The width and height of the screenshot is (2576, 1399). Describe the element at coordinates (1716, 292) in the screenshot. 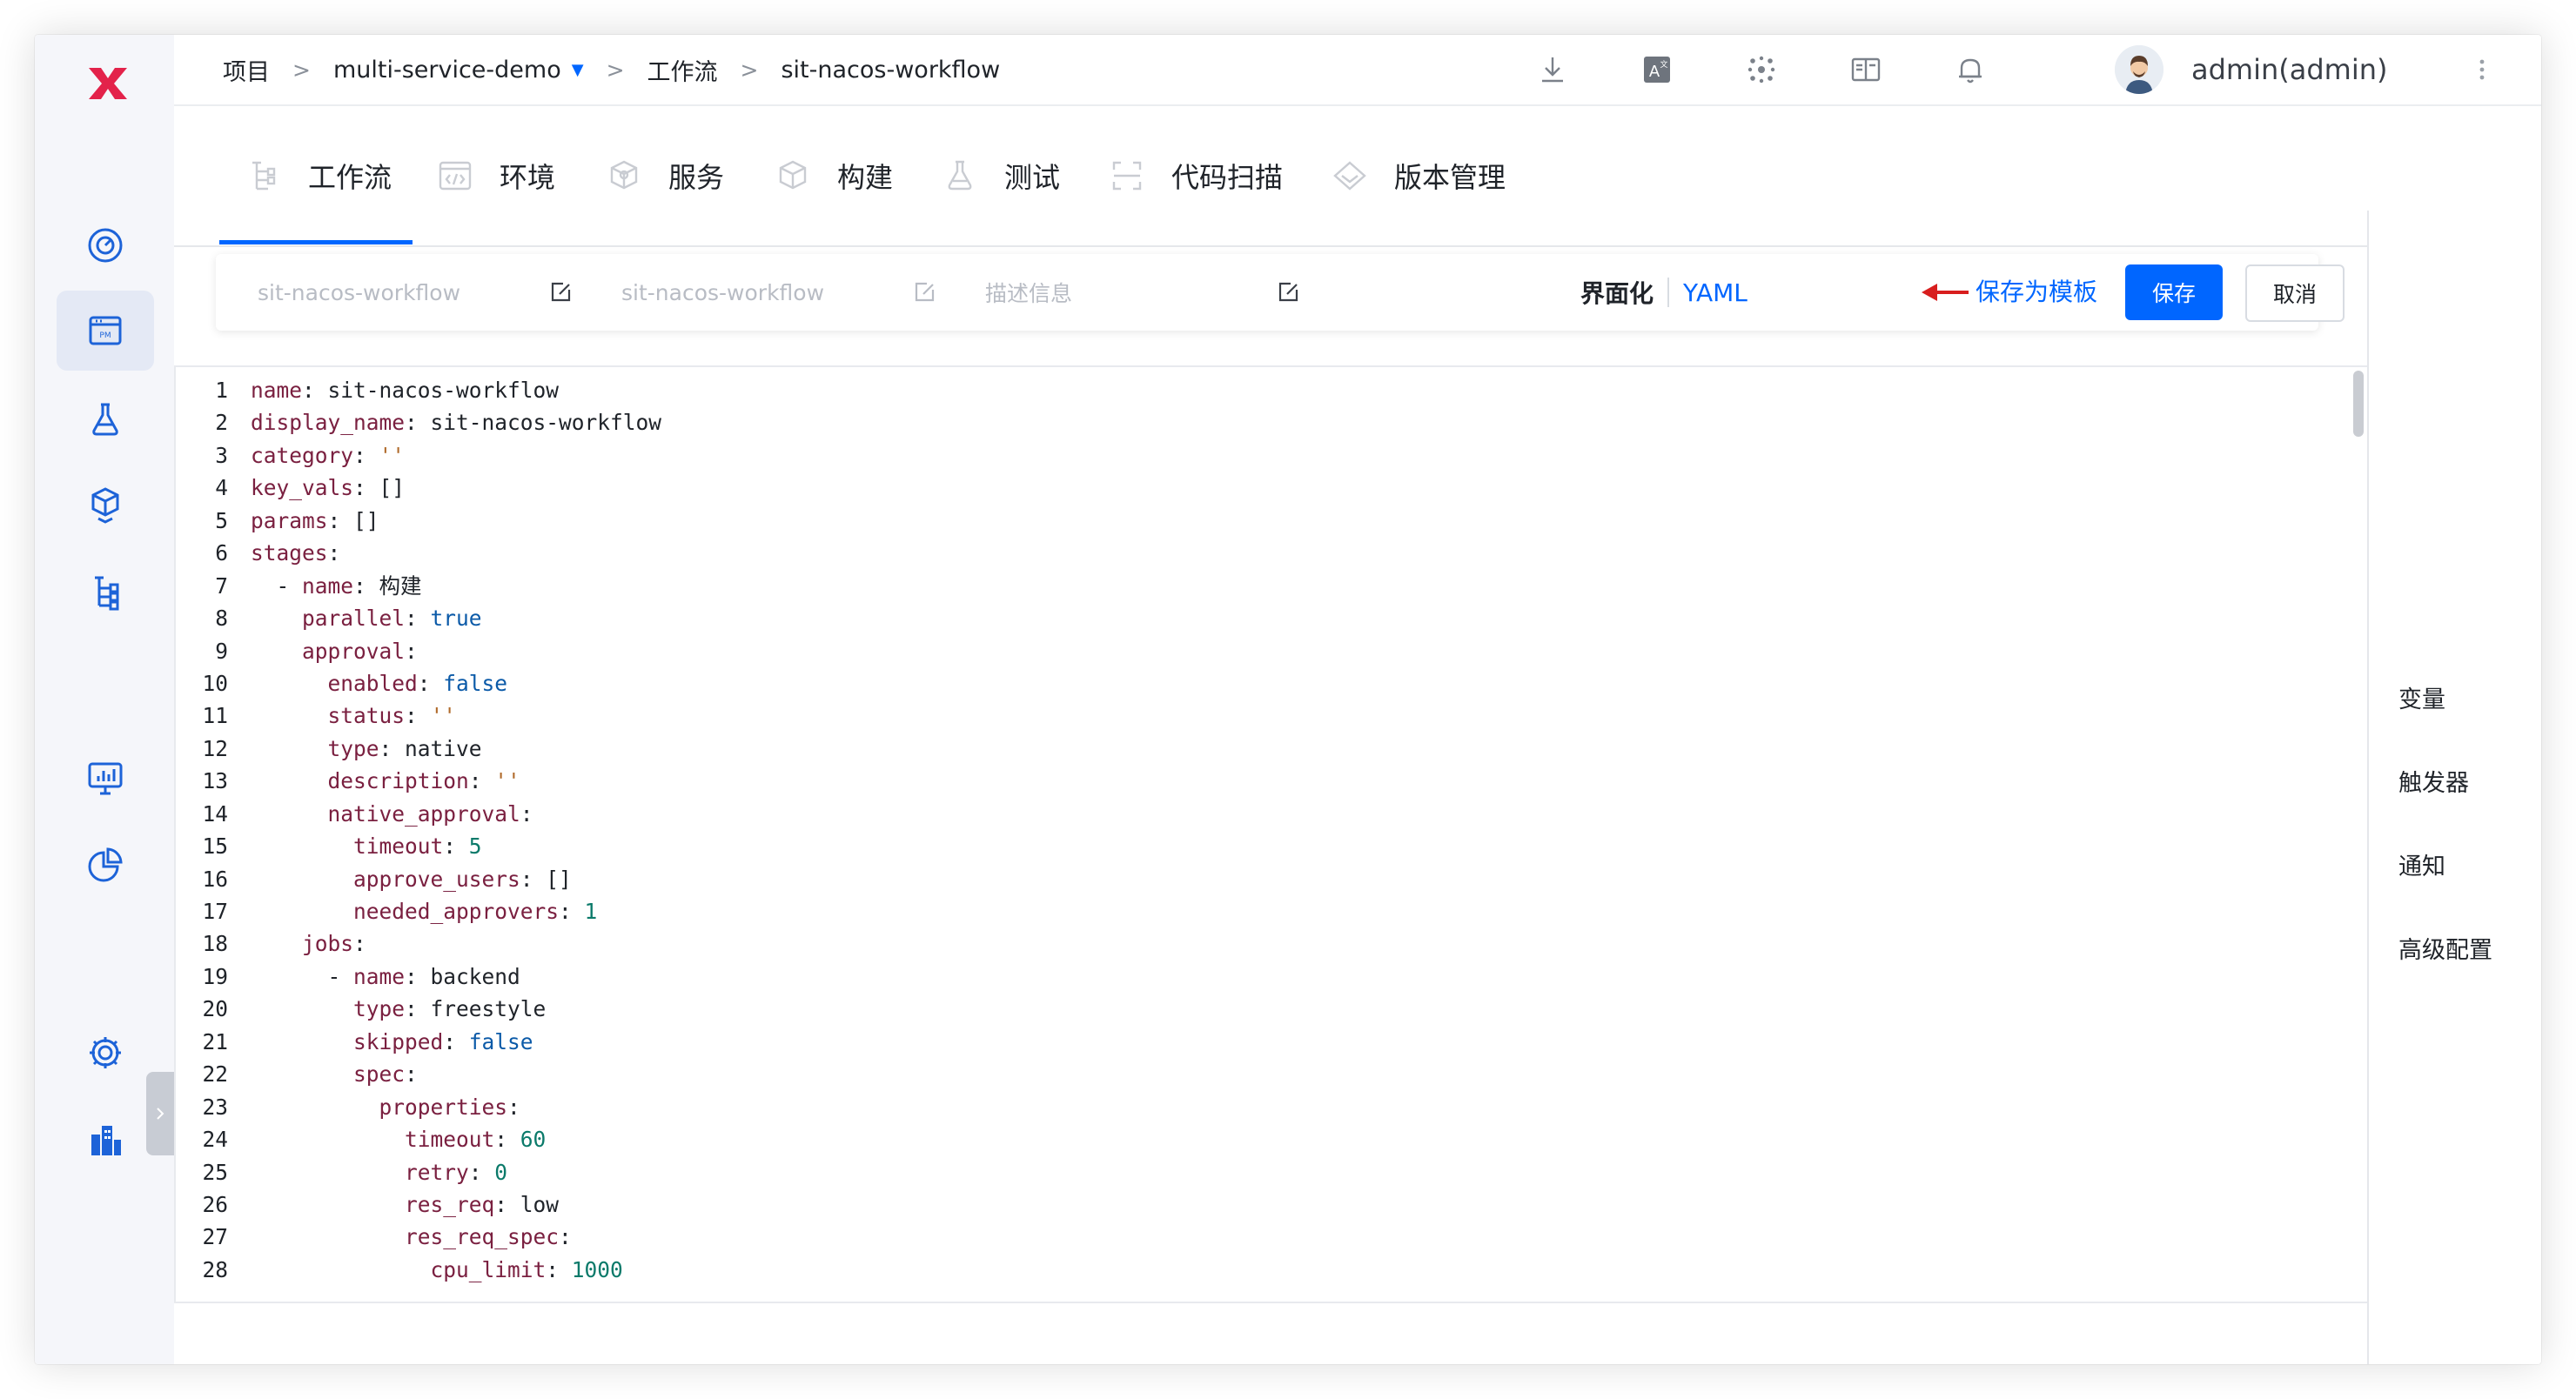

I see `mode-yaml-button: YAML` at that location.